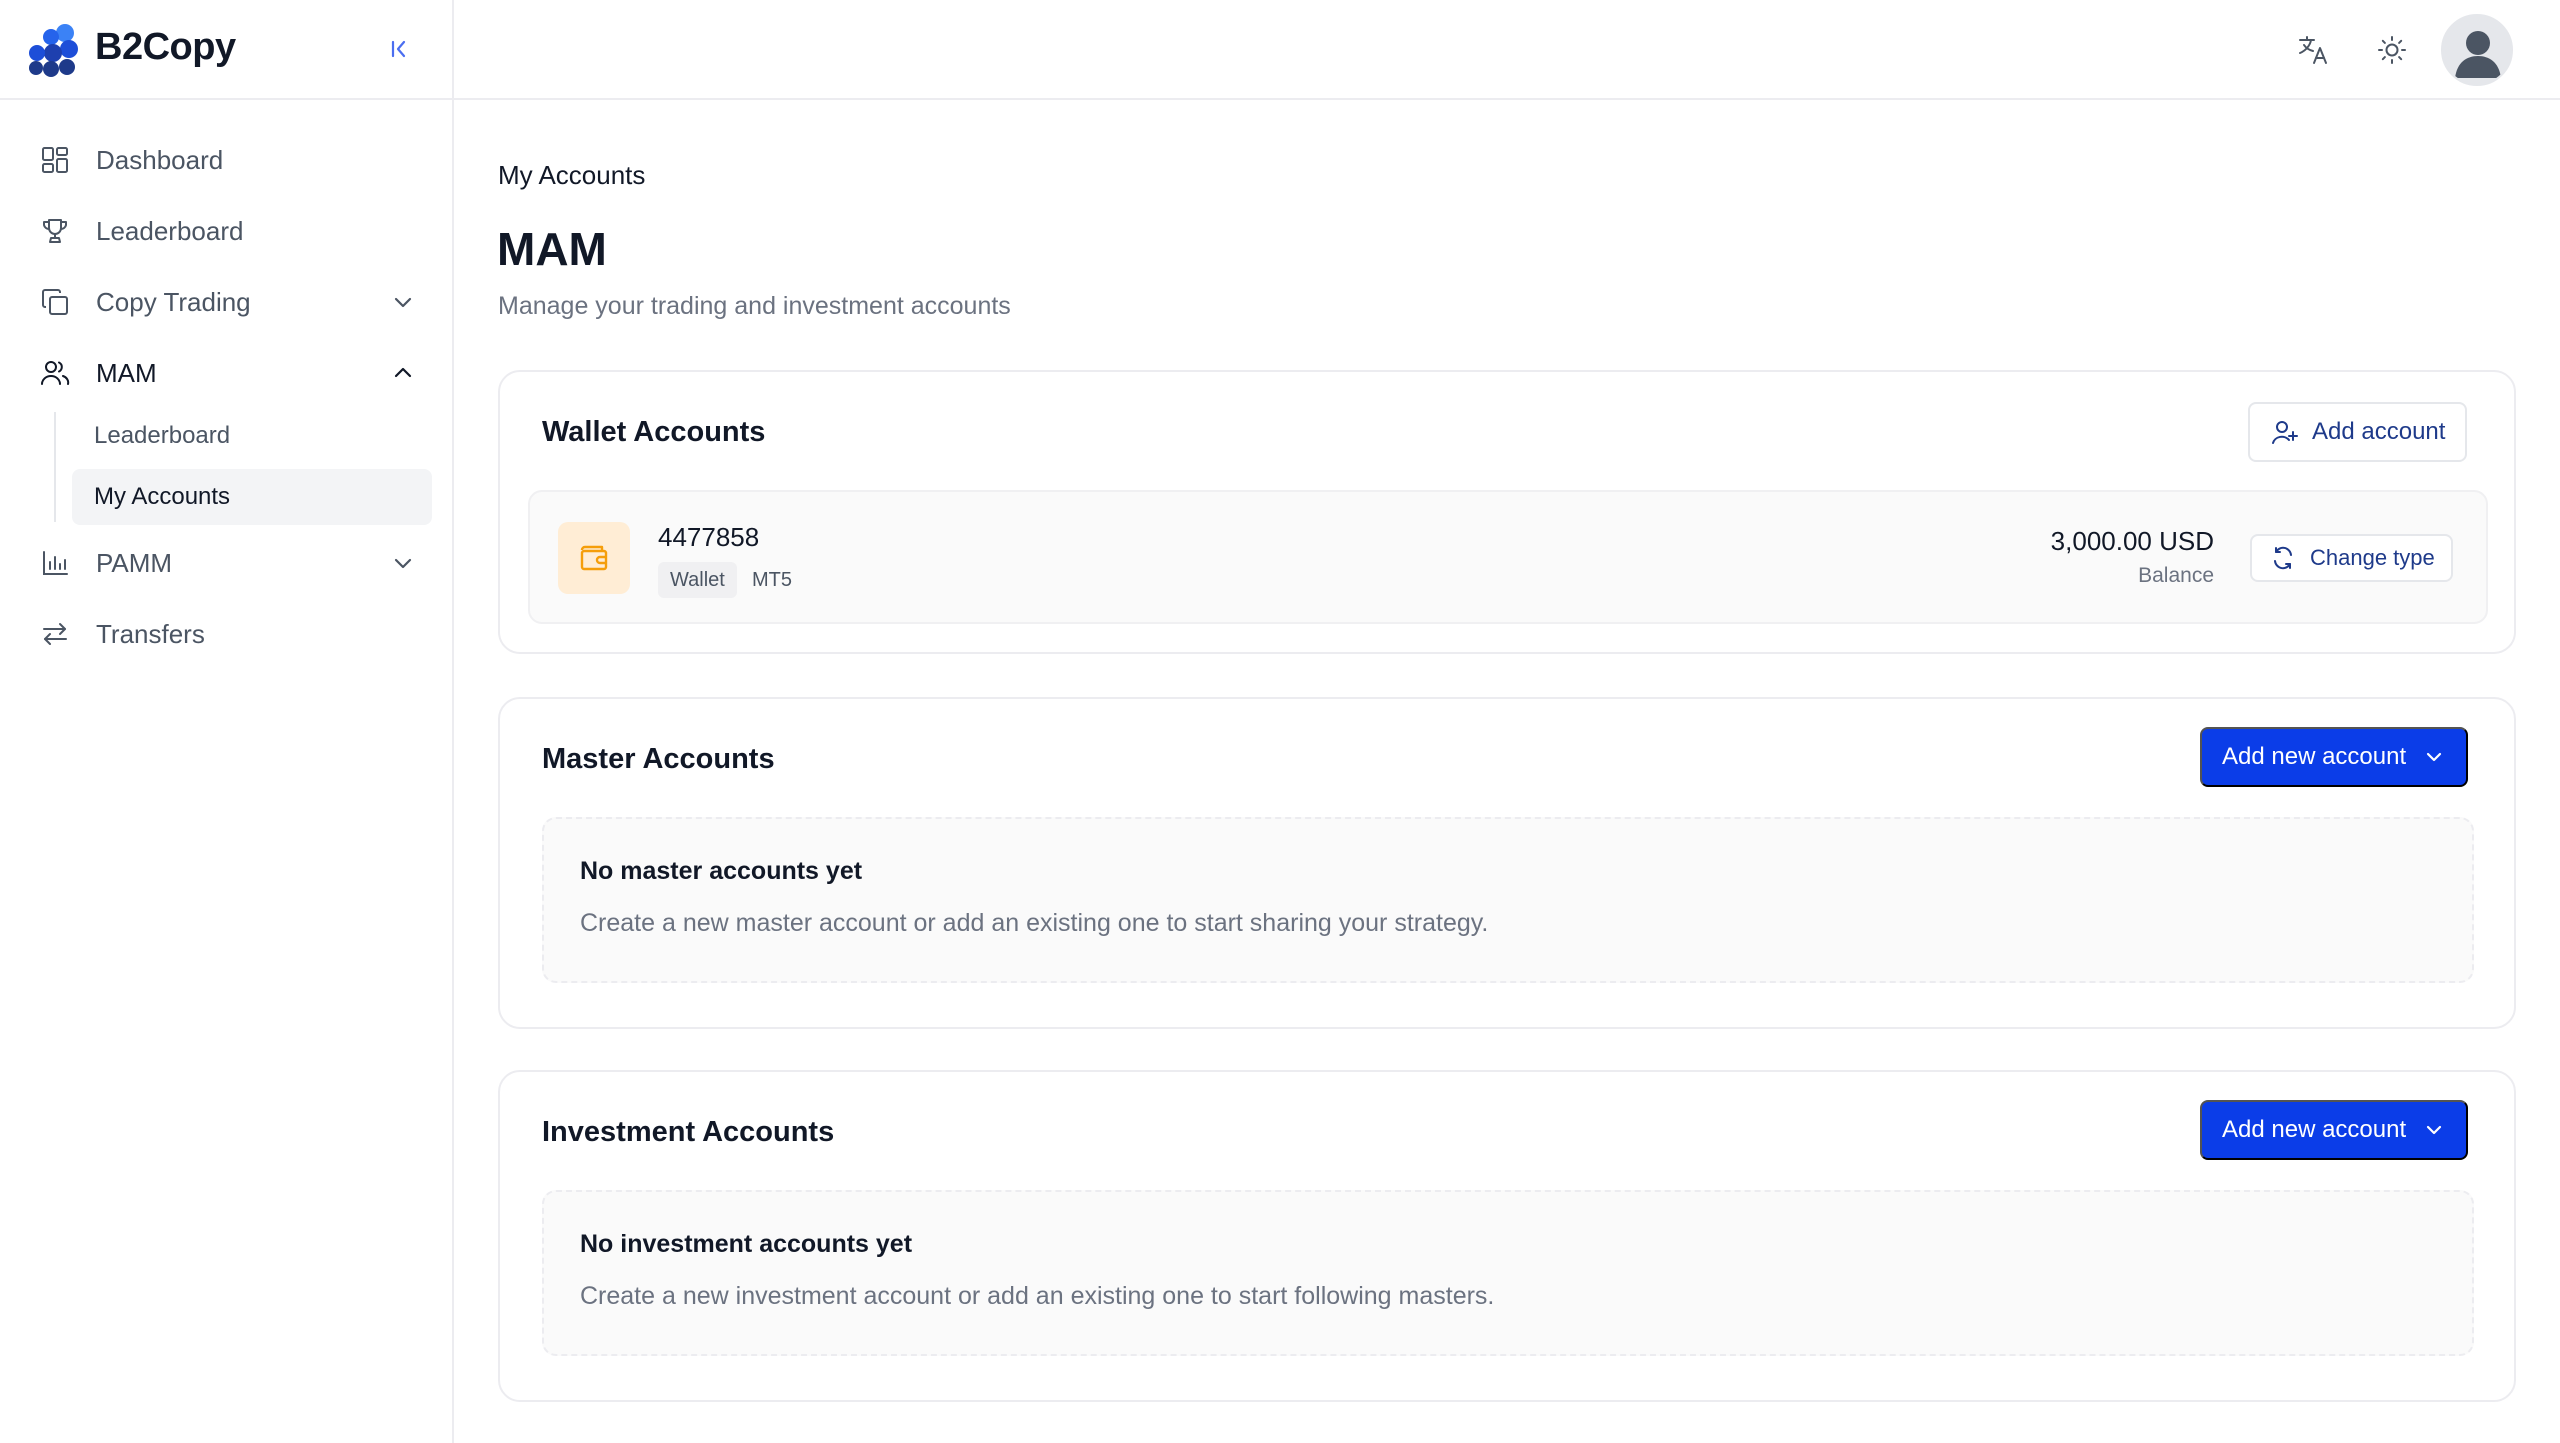 Image resolution: width=2560 pixels, height=1443 pixels. Describe the element at coordinates (173, 301) in the screenshot. I see `sidebar-item-label: Copy Trading` at that location.